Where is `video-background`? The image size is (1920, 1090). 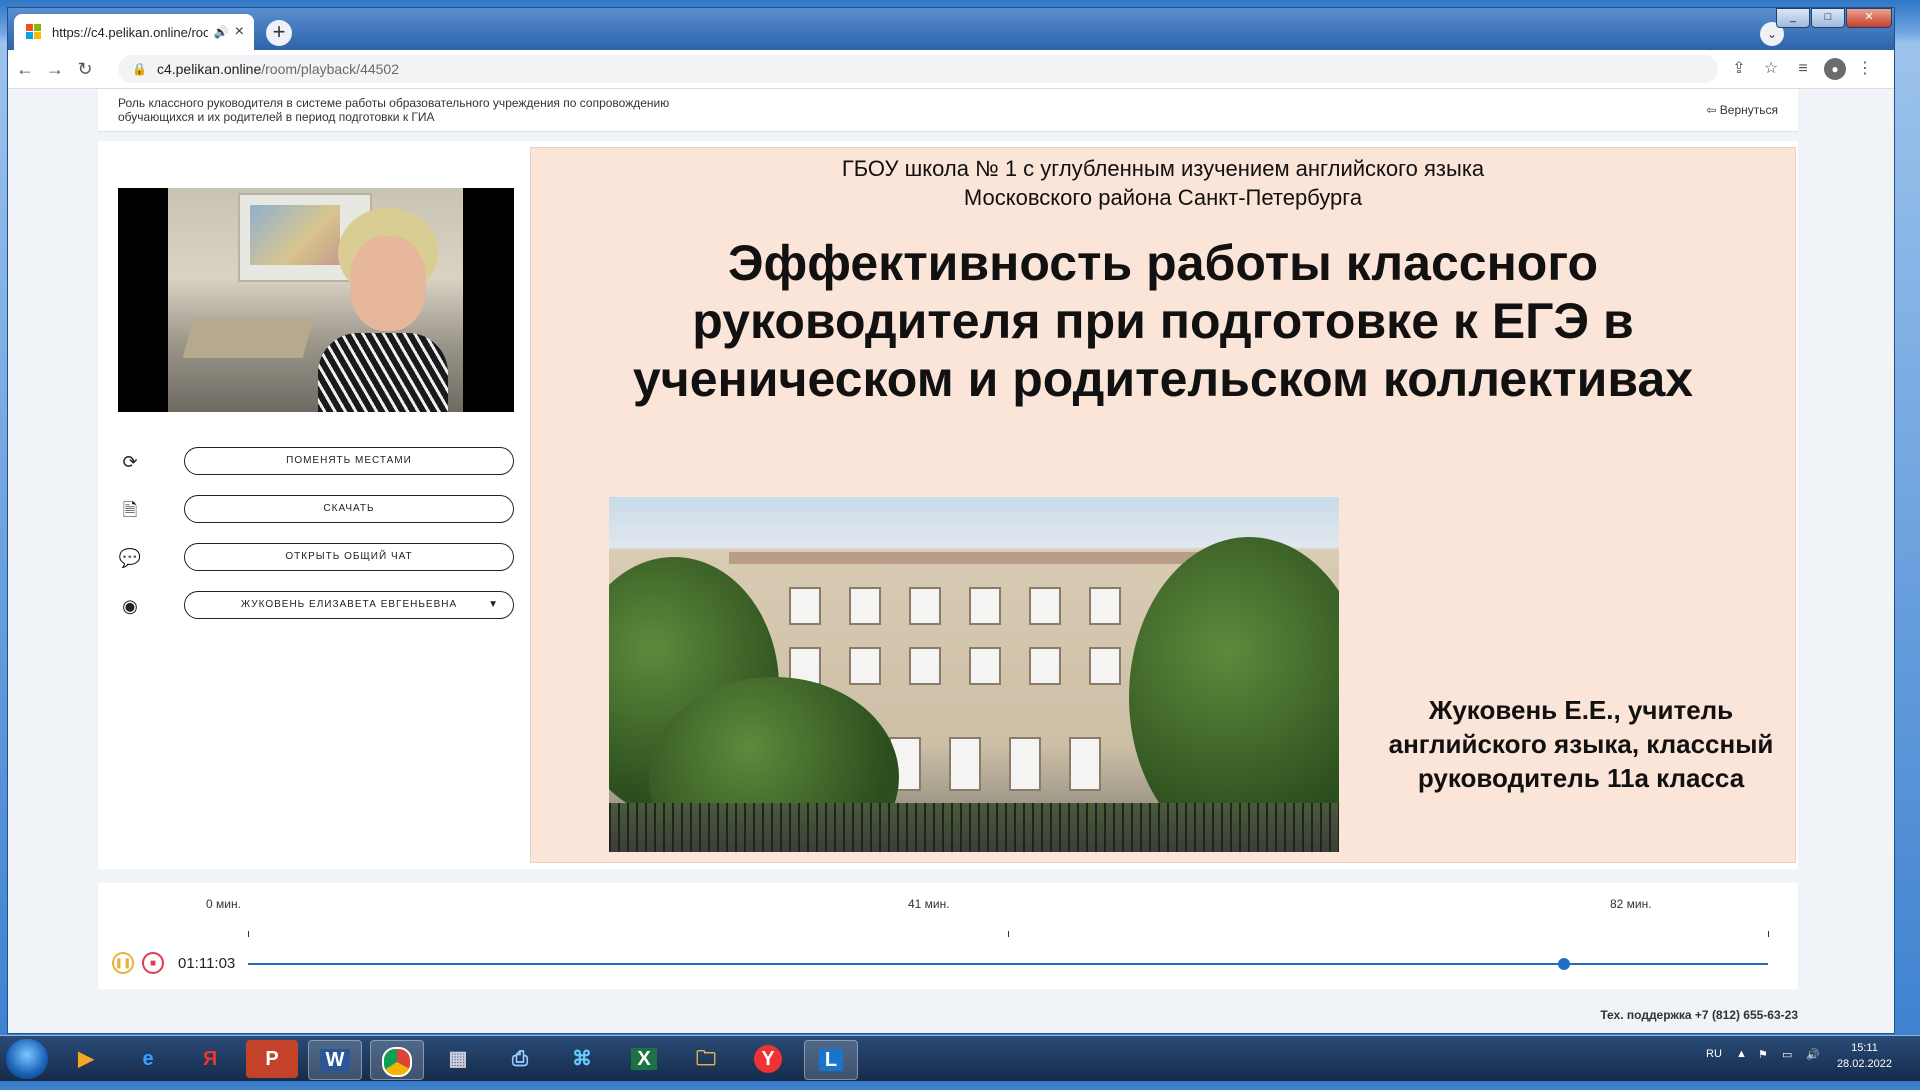 video-background is located at coordinates (315, 300).